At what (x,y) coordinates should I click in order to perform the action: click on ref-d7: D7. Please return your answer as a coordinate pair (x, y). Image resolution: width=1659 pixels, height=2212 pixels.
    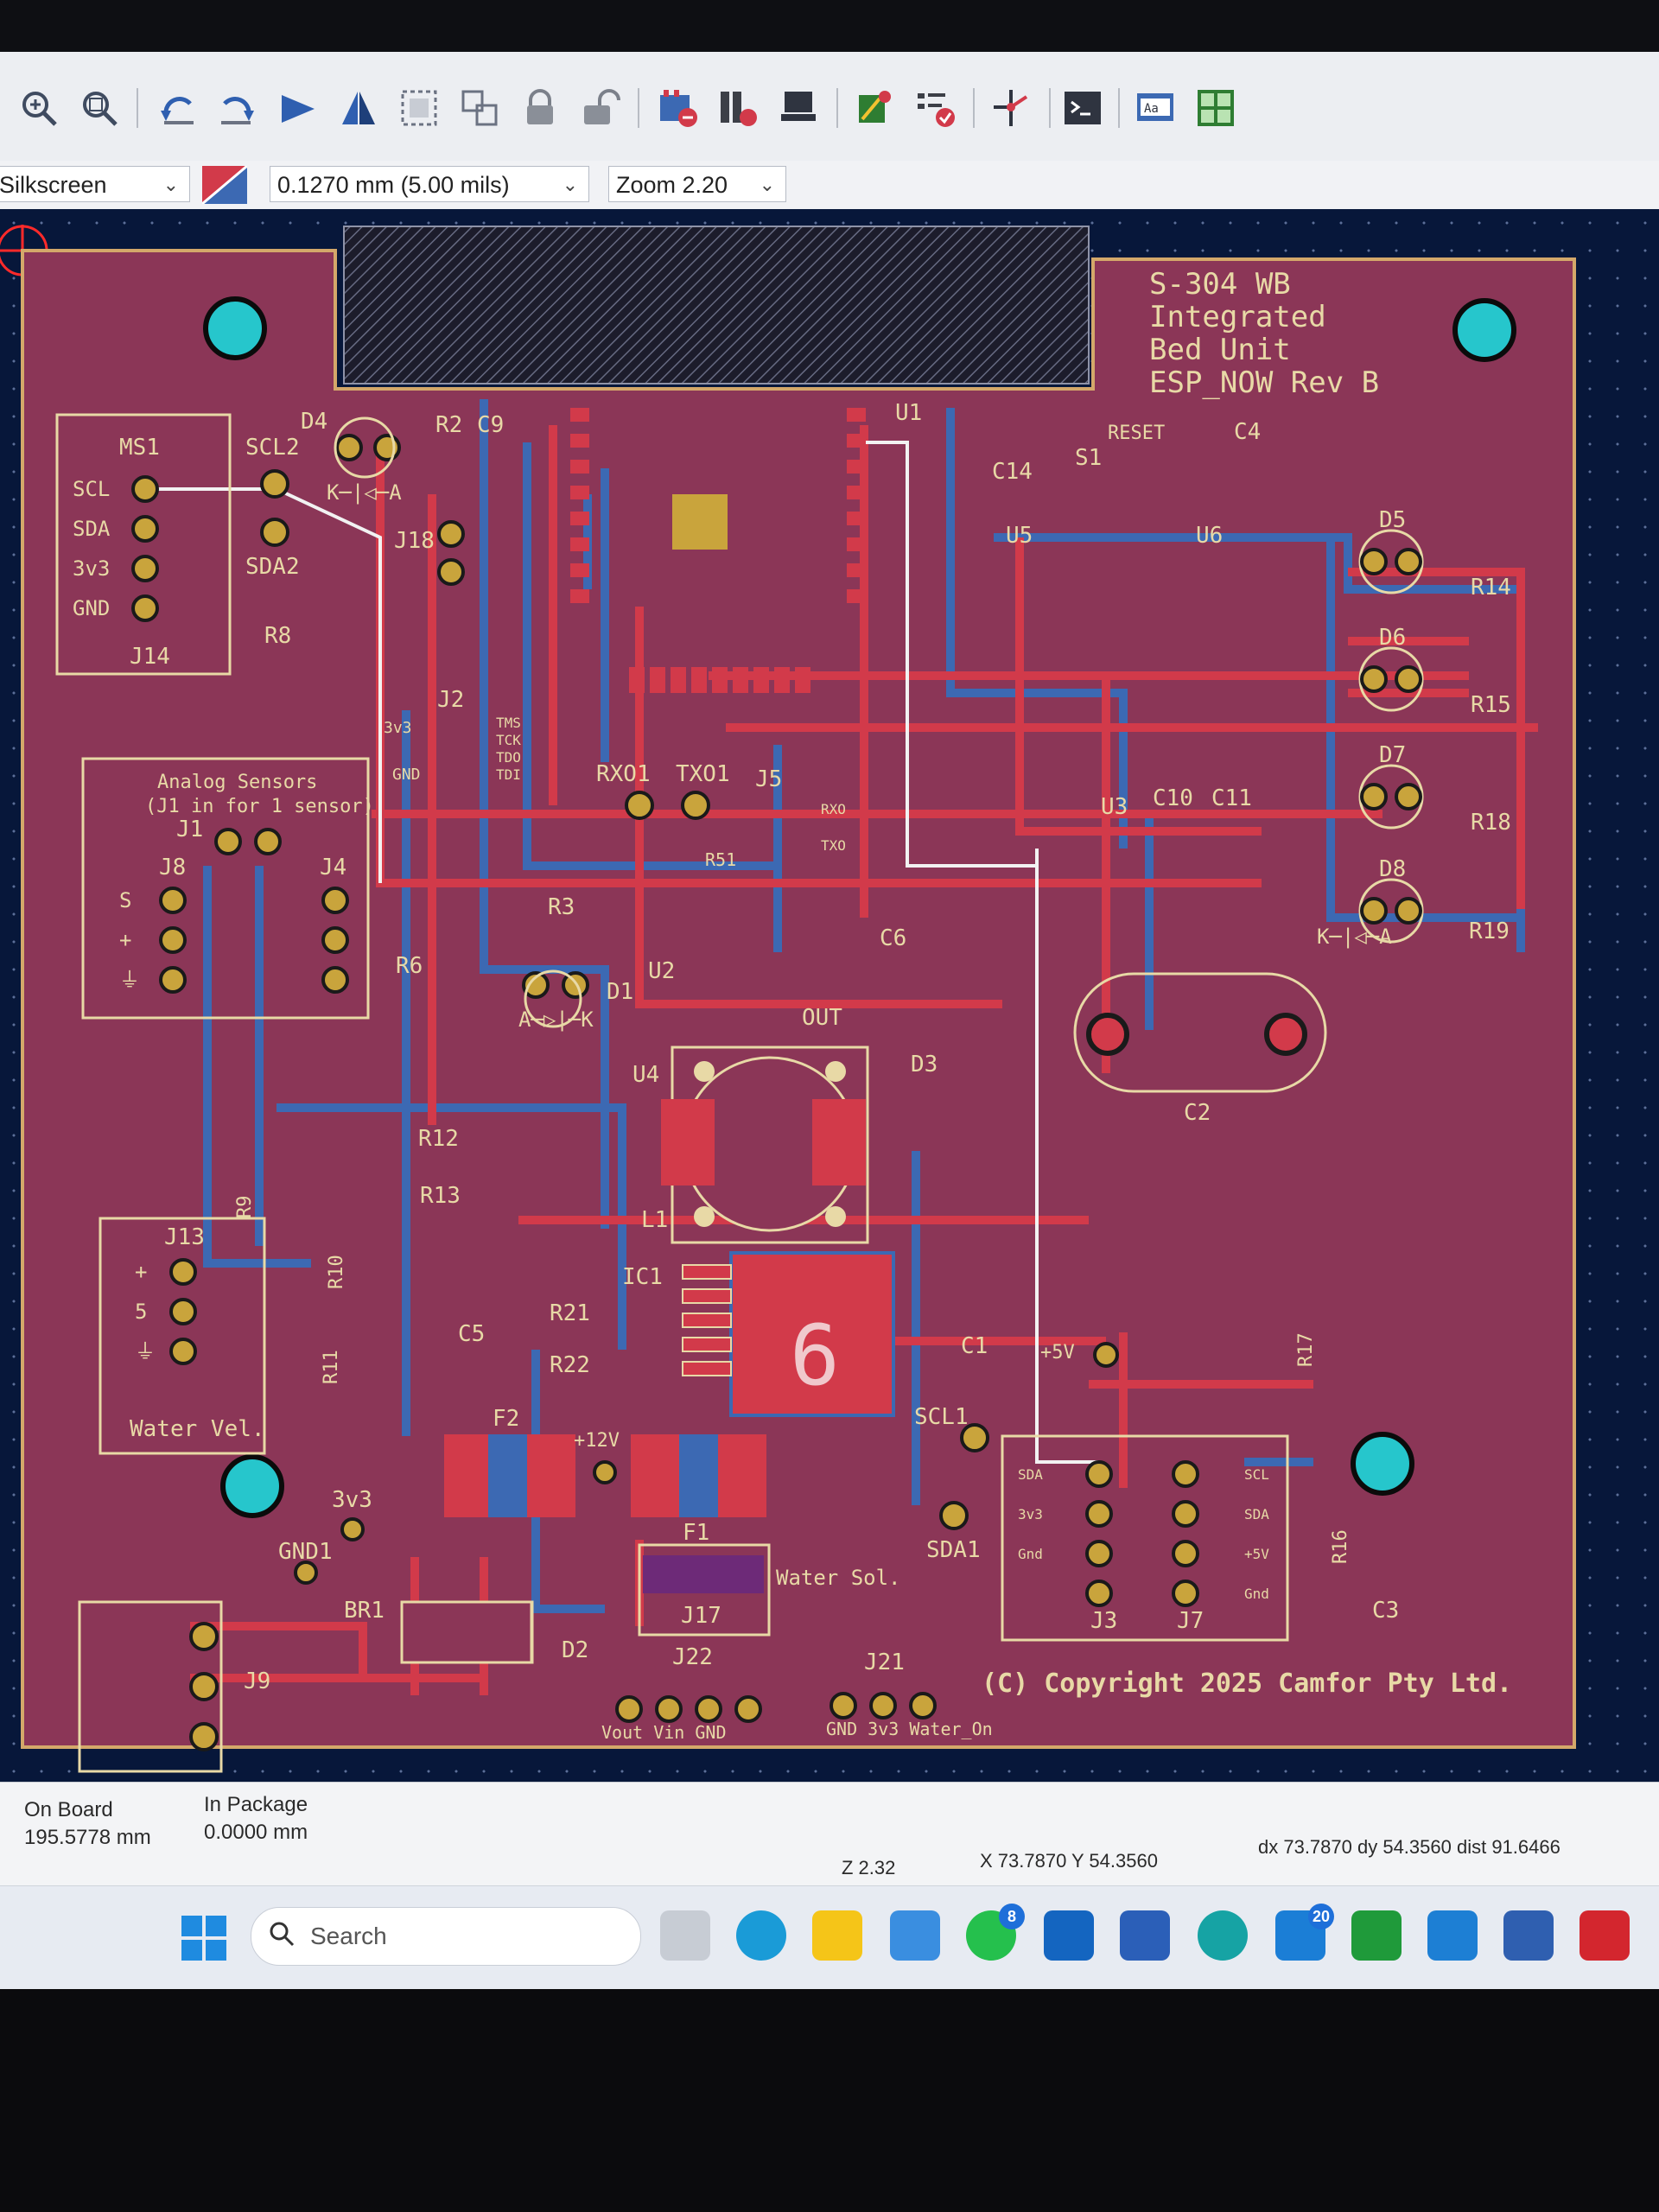
    Looking at the image, I should click on (1392, 755).